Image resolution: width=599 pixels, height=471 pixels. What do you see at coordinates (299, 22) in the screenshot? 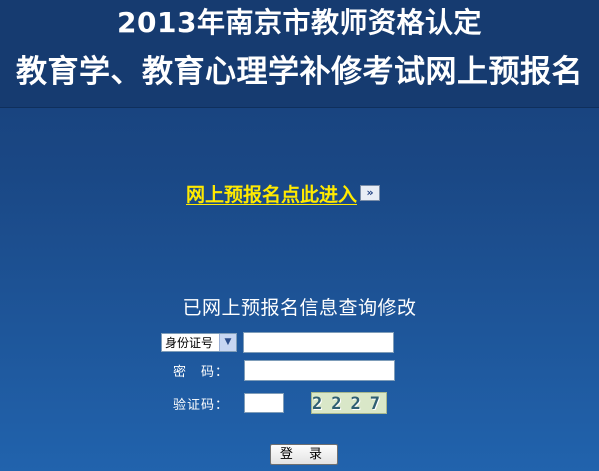
I see `page-title-line1: 2013年南京市教师资格认定` at bounding box center [299, 22].